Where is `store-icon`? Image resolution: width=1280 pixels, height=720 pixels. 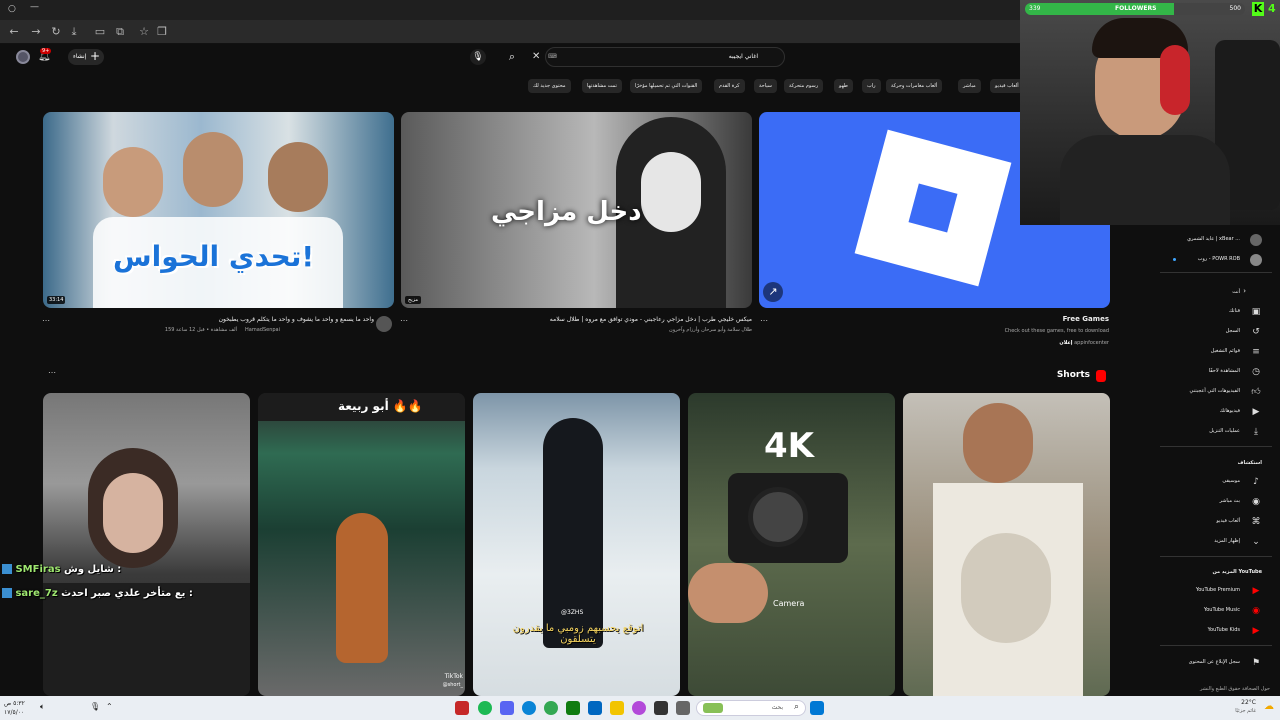
store-icon is located at coordinates (595, 708).